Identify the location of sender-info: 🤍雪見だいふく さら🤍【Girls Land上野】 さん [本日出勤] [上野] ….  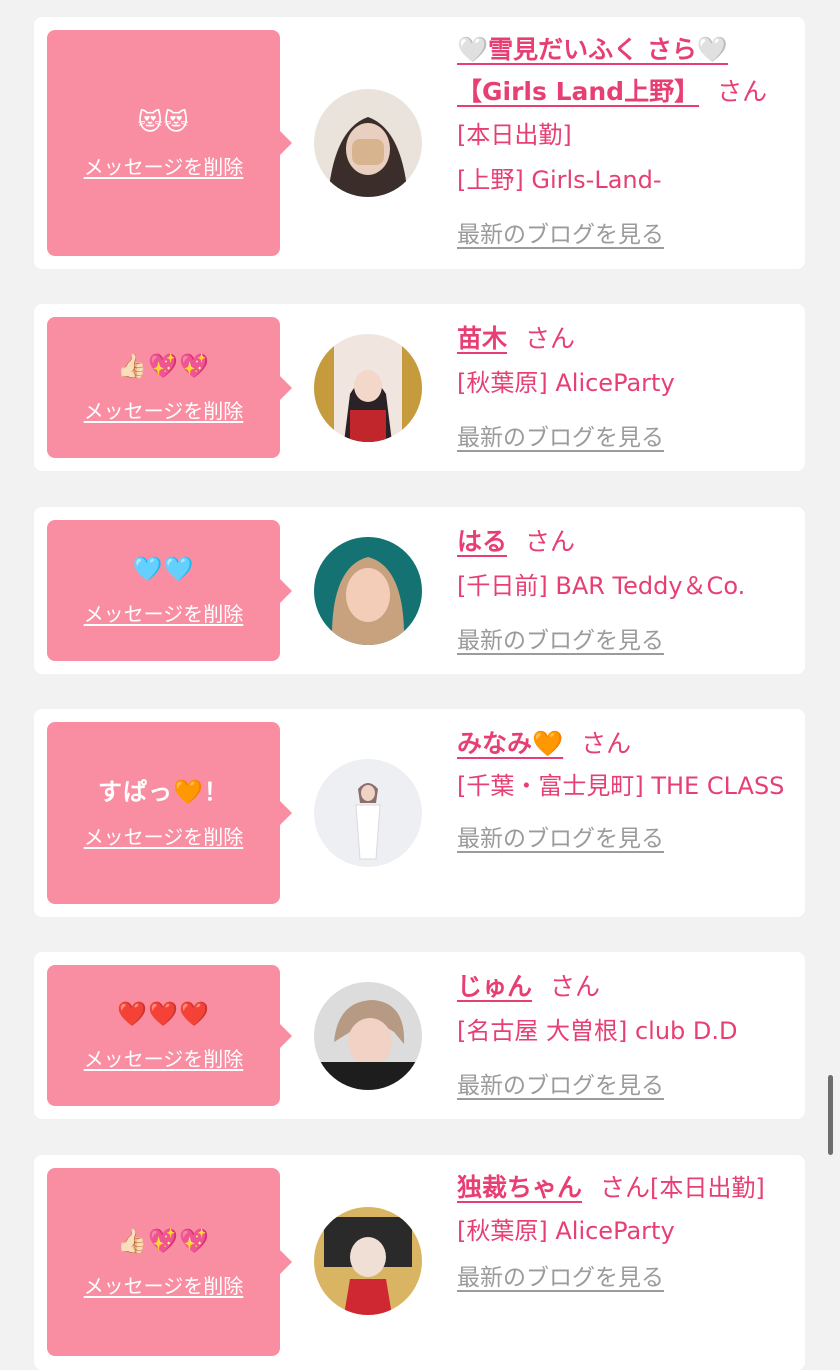
(622, 143).